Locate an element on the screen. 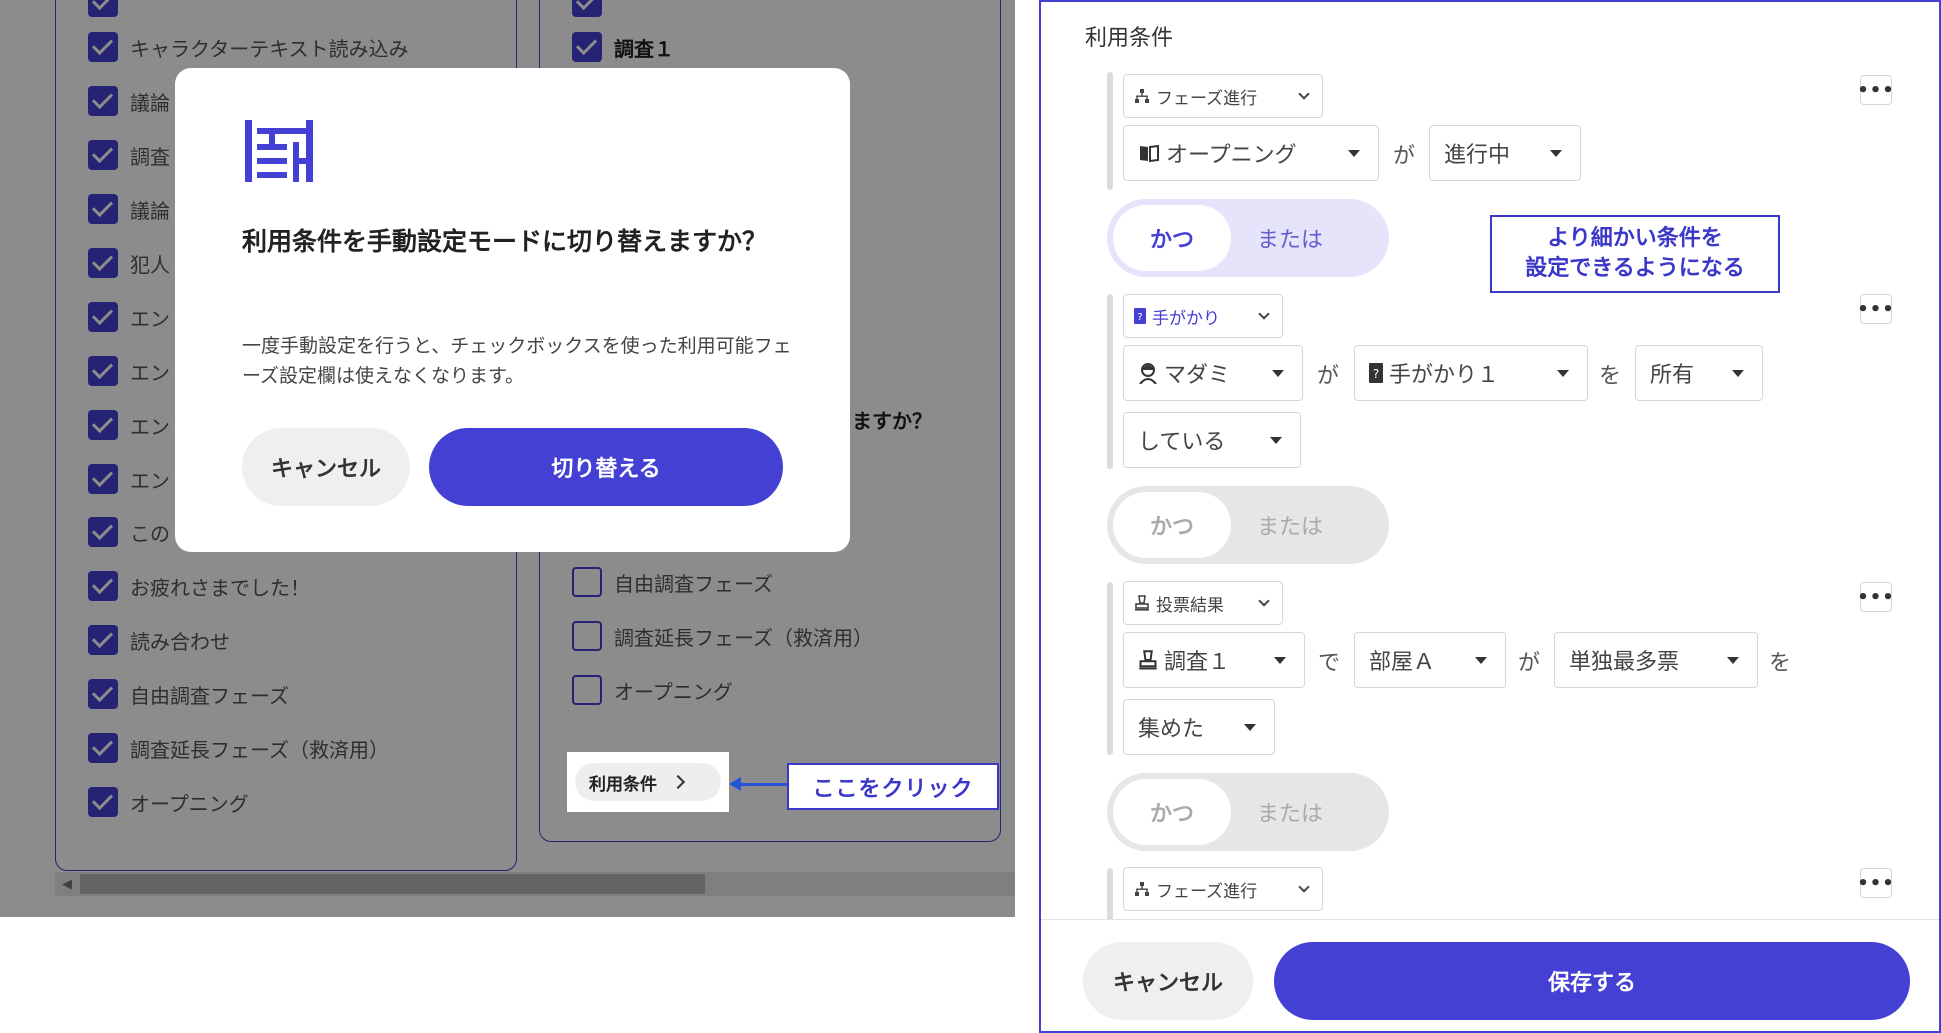 This screenshot has width=1941, height=1033. callout-arrow-line is located at coordinates (764, 784).